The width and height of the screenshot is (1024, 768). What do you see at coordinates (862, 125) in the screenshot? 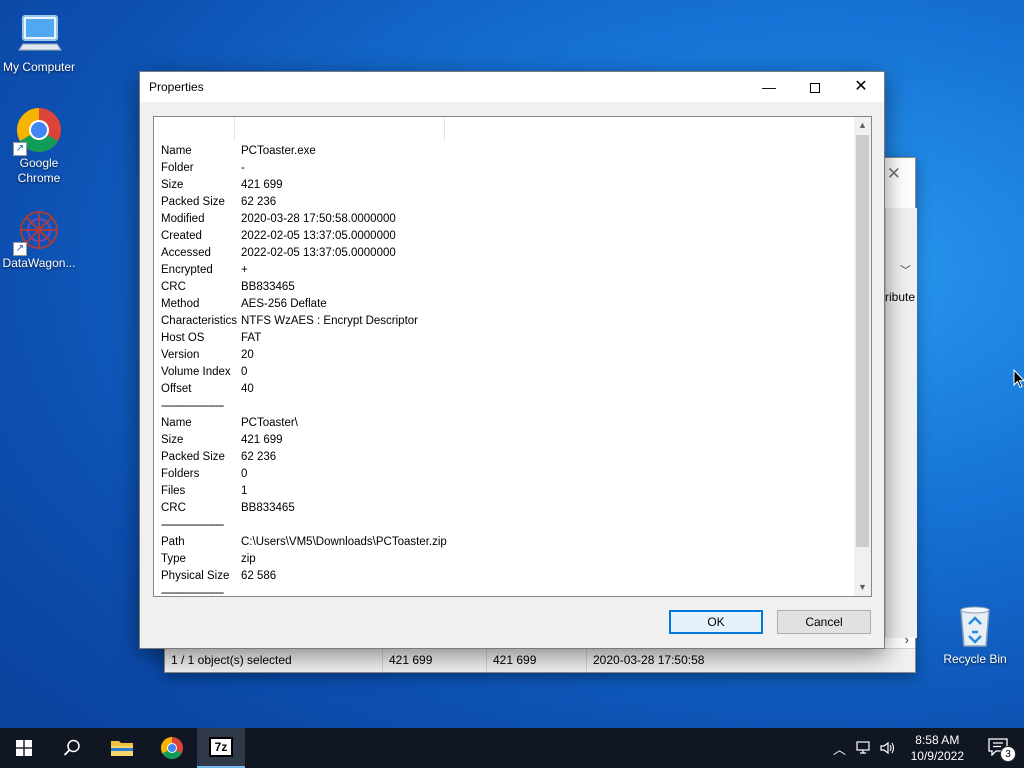
I see `scroll-up-arrow-icon: ▲` at bounding box center [862, 125].